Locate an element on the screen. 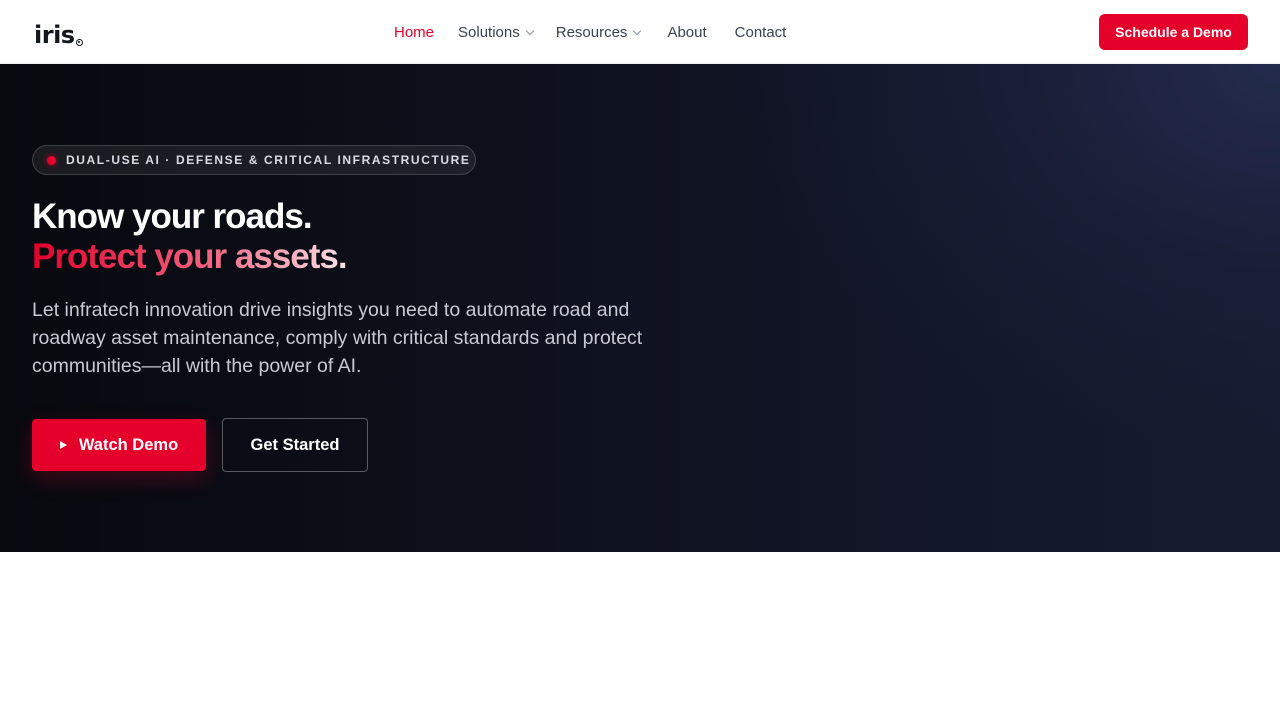 This screenshot has height=720, width=1280. status-dot-icon is located at coordinates (51, 160).